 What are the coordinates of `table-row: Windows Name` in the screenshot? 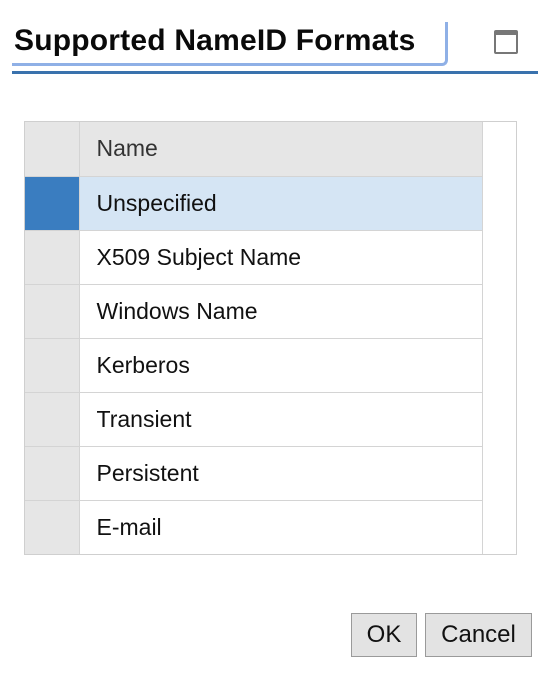 It's located at (254, 311).